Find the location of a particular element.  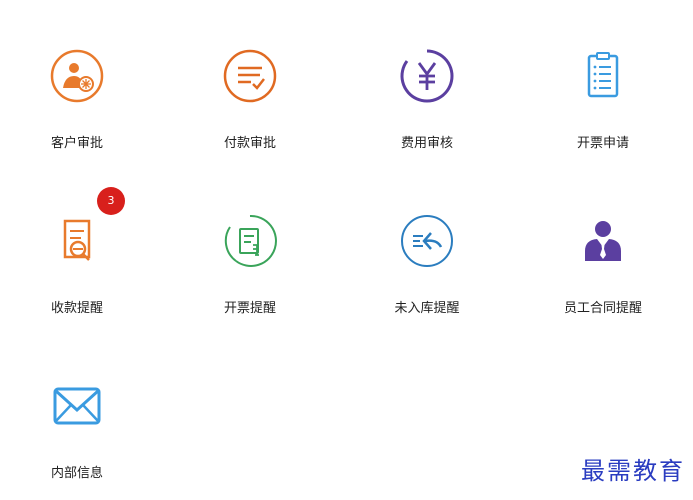

payment-approval-icon is located at coordinates (250, 76).